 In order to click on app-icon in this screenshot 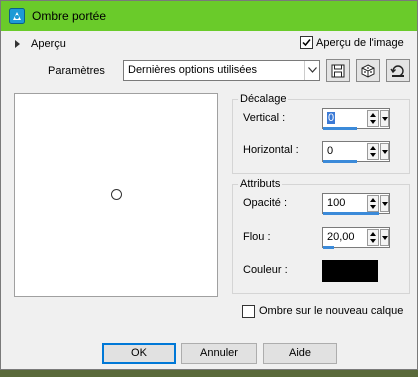, I will do `click(17, 16)`.